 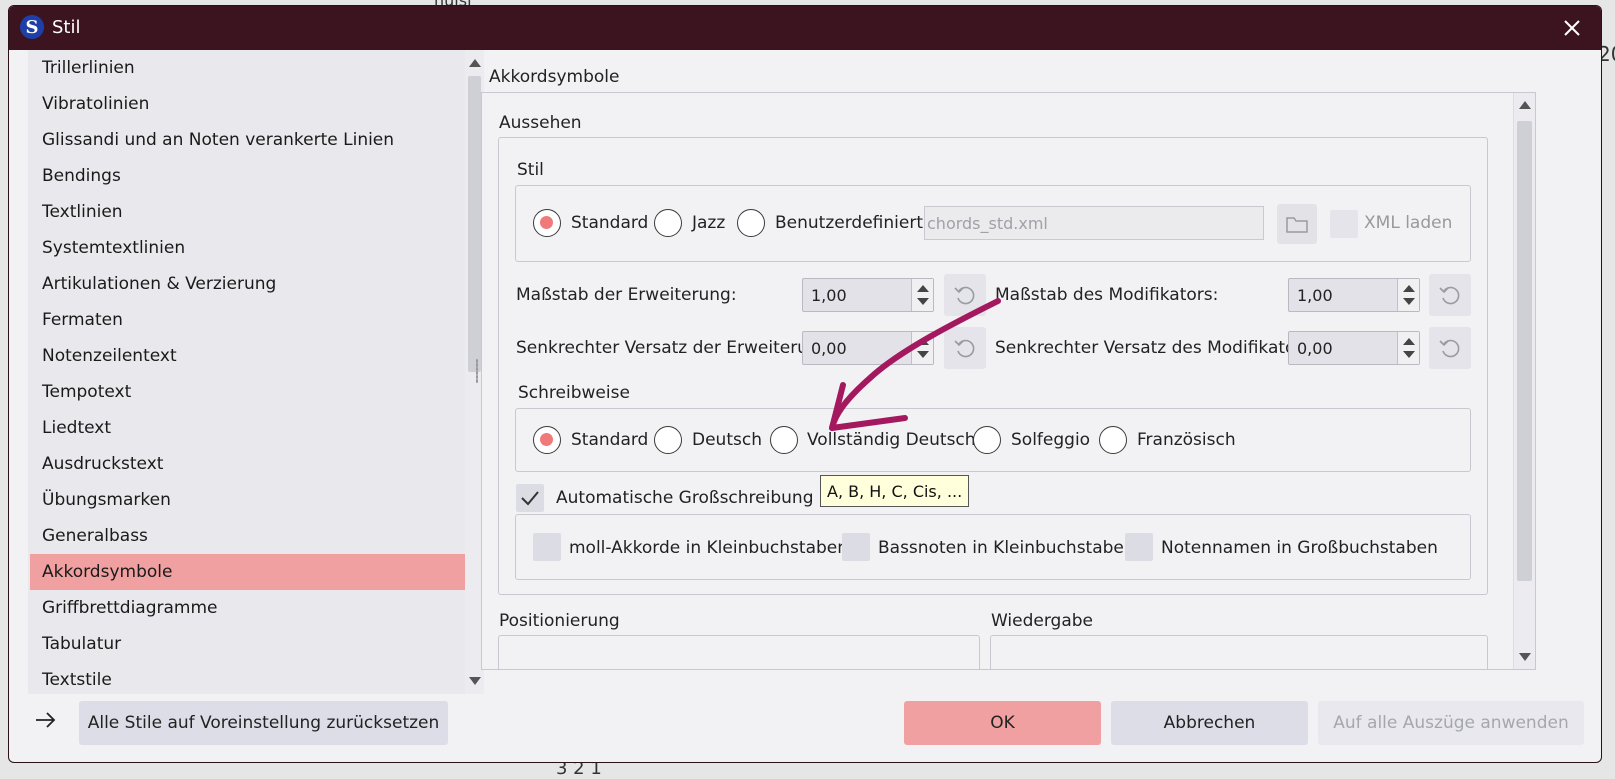 I want to click on spelling-option-label: Vollständig Deutsch, so click(x=891, y=440).